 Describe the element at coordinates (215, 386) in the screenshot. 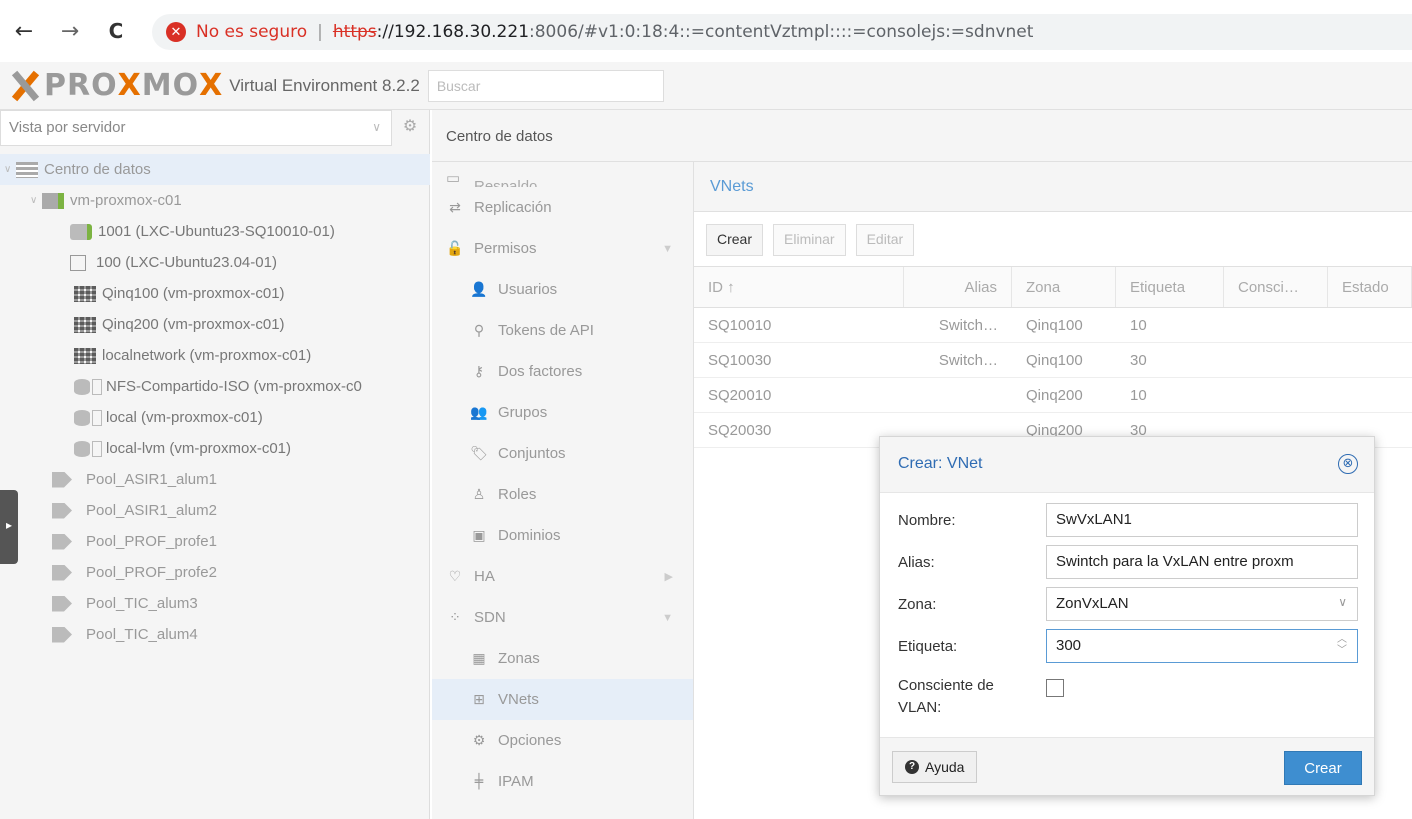

I see `tree-item-storage: NFS-Compartido-ISO (vm-proxmox-c0` at that location.